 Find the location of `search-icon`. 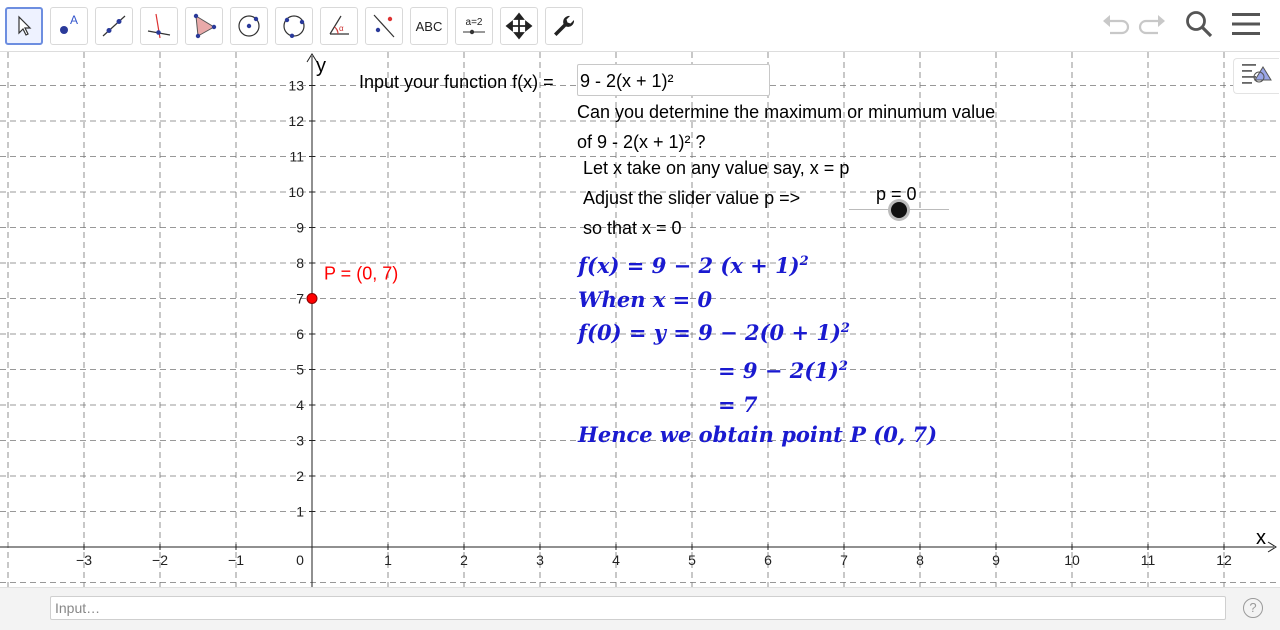

search-icon is located at coordinates (1199, 26).